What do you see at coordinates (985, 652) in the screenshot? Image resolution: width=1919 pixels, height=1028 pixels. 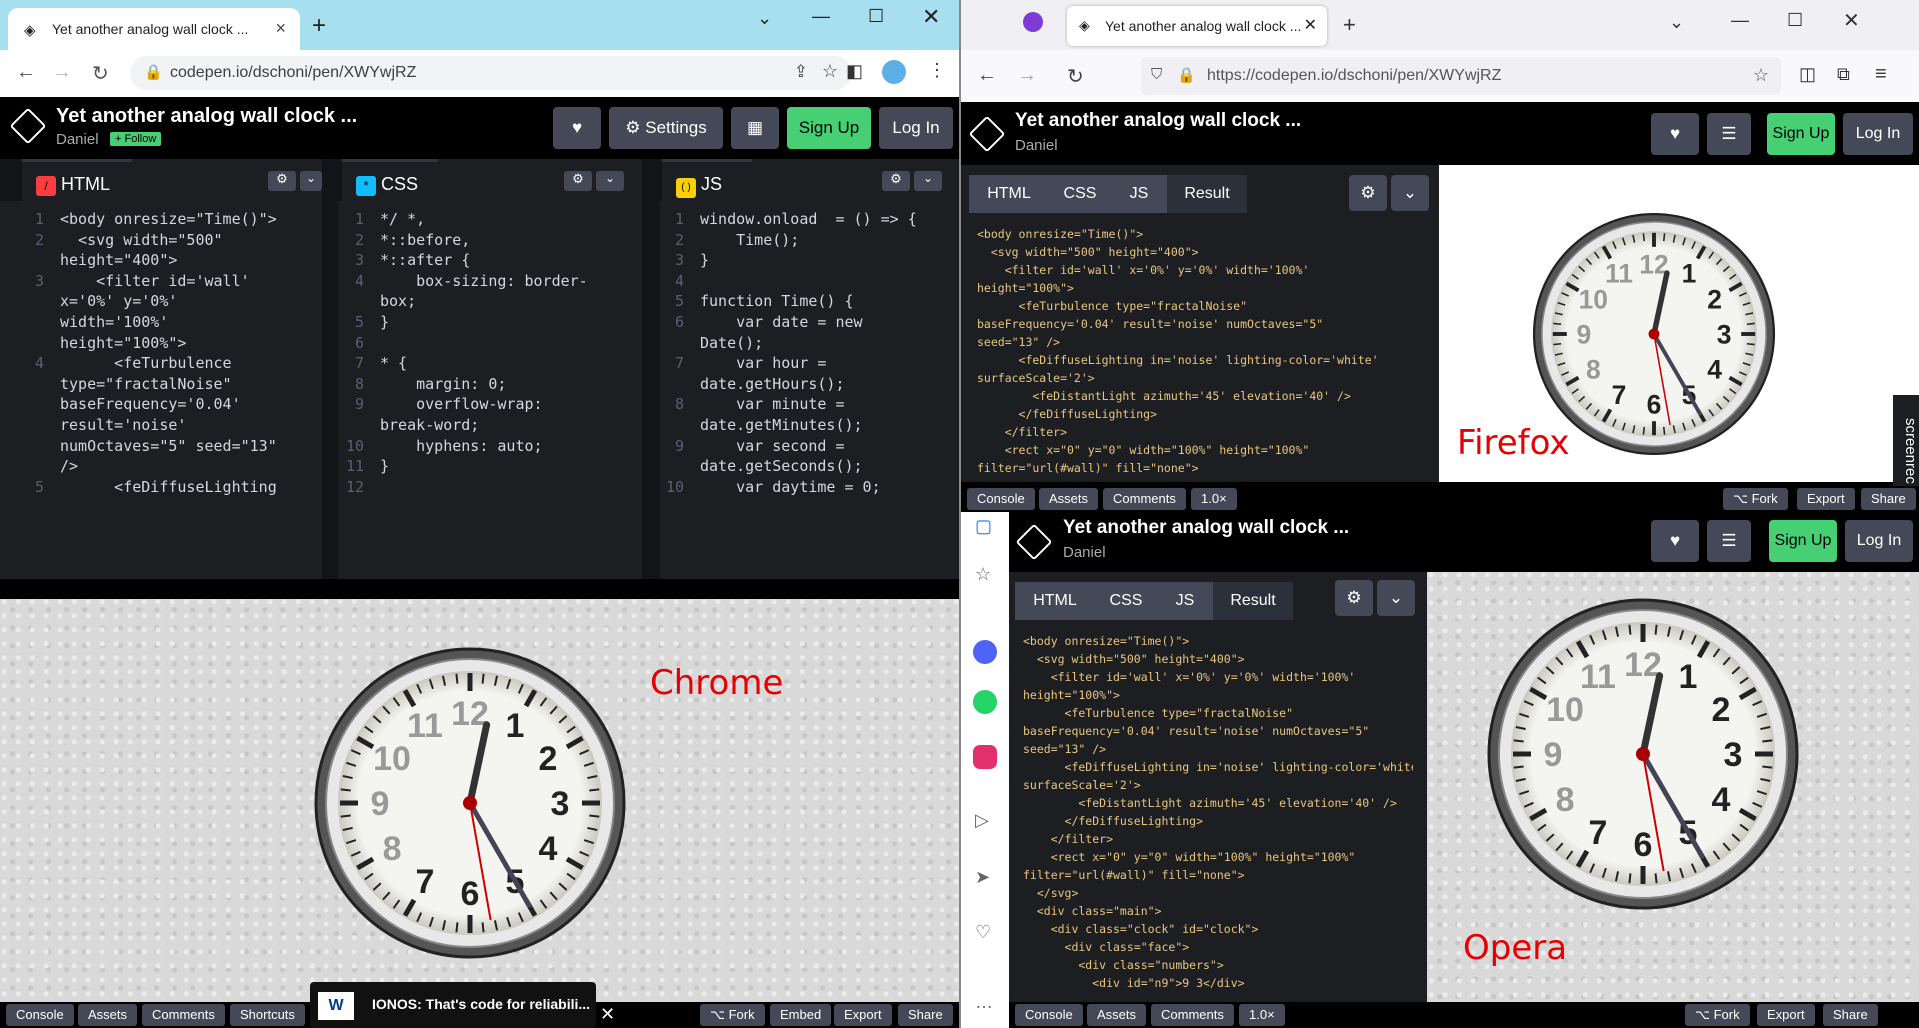 I see `messenger-icon` at bounding box center [985, 652].